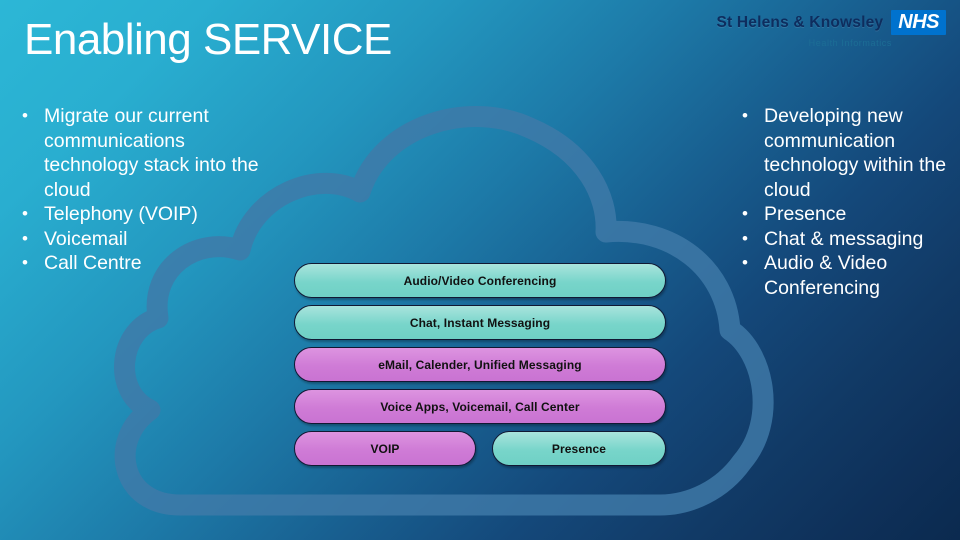 The width and height of the screenshot is (960, 540). I want to click on list-item: • Presence, so click(850, 214).